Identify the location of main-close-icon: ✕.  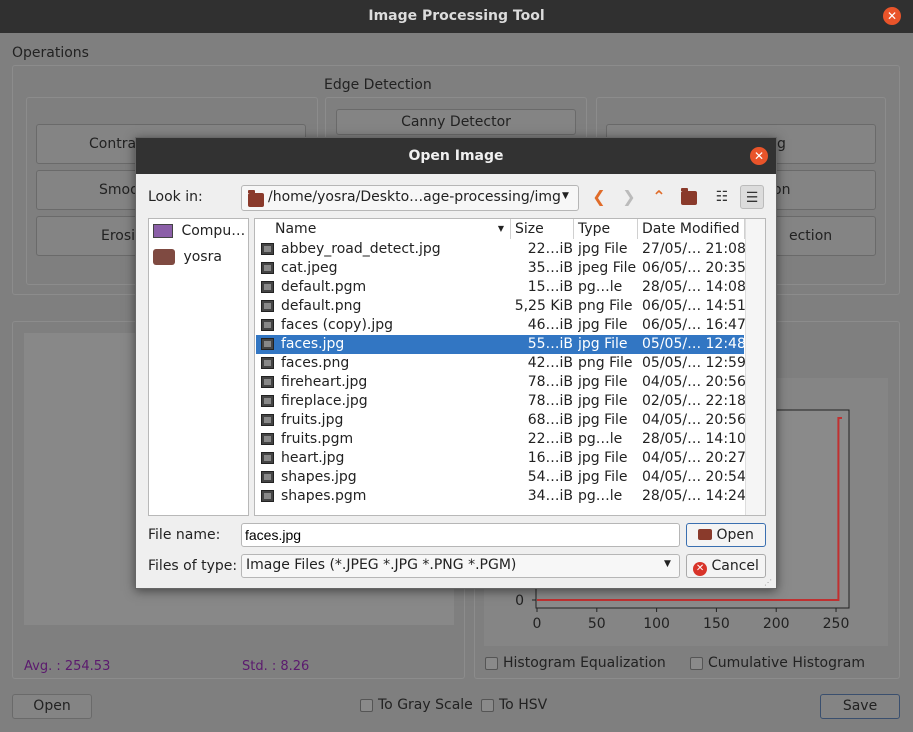
(892, 16).